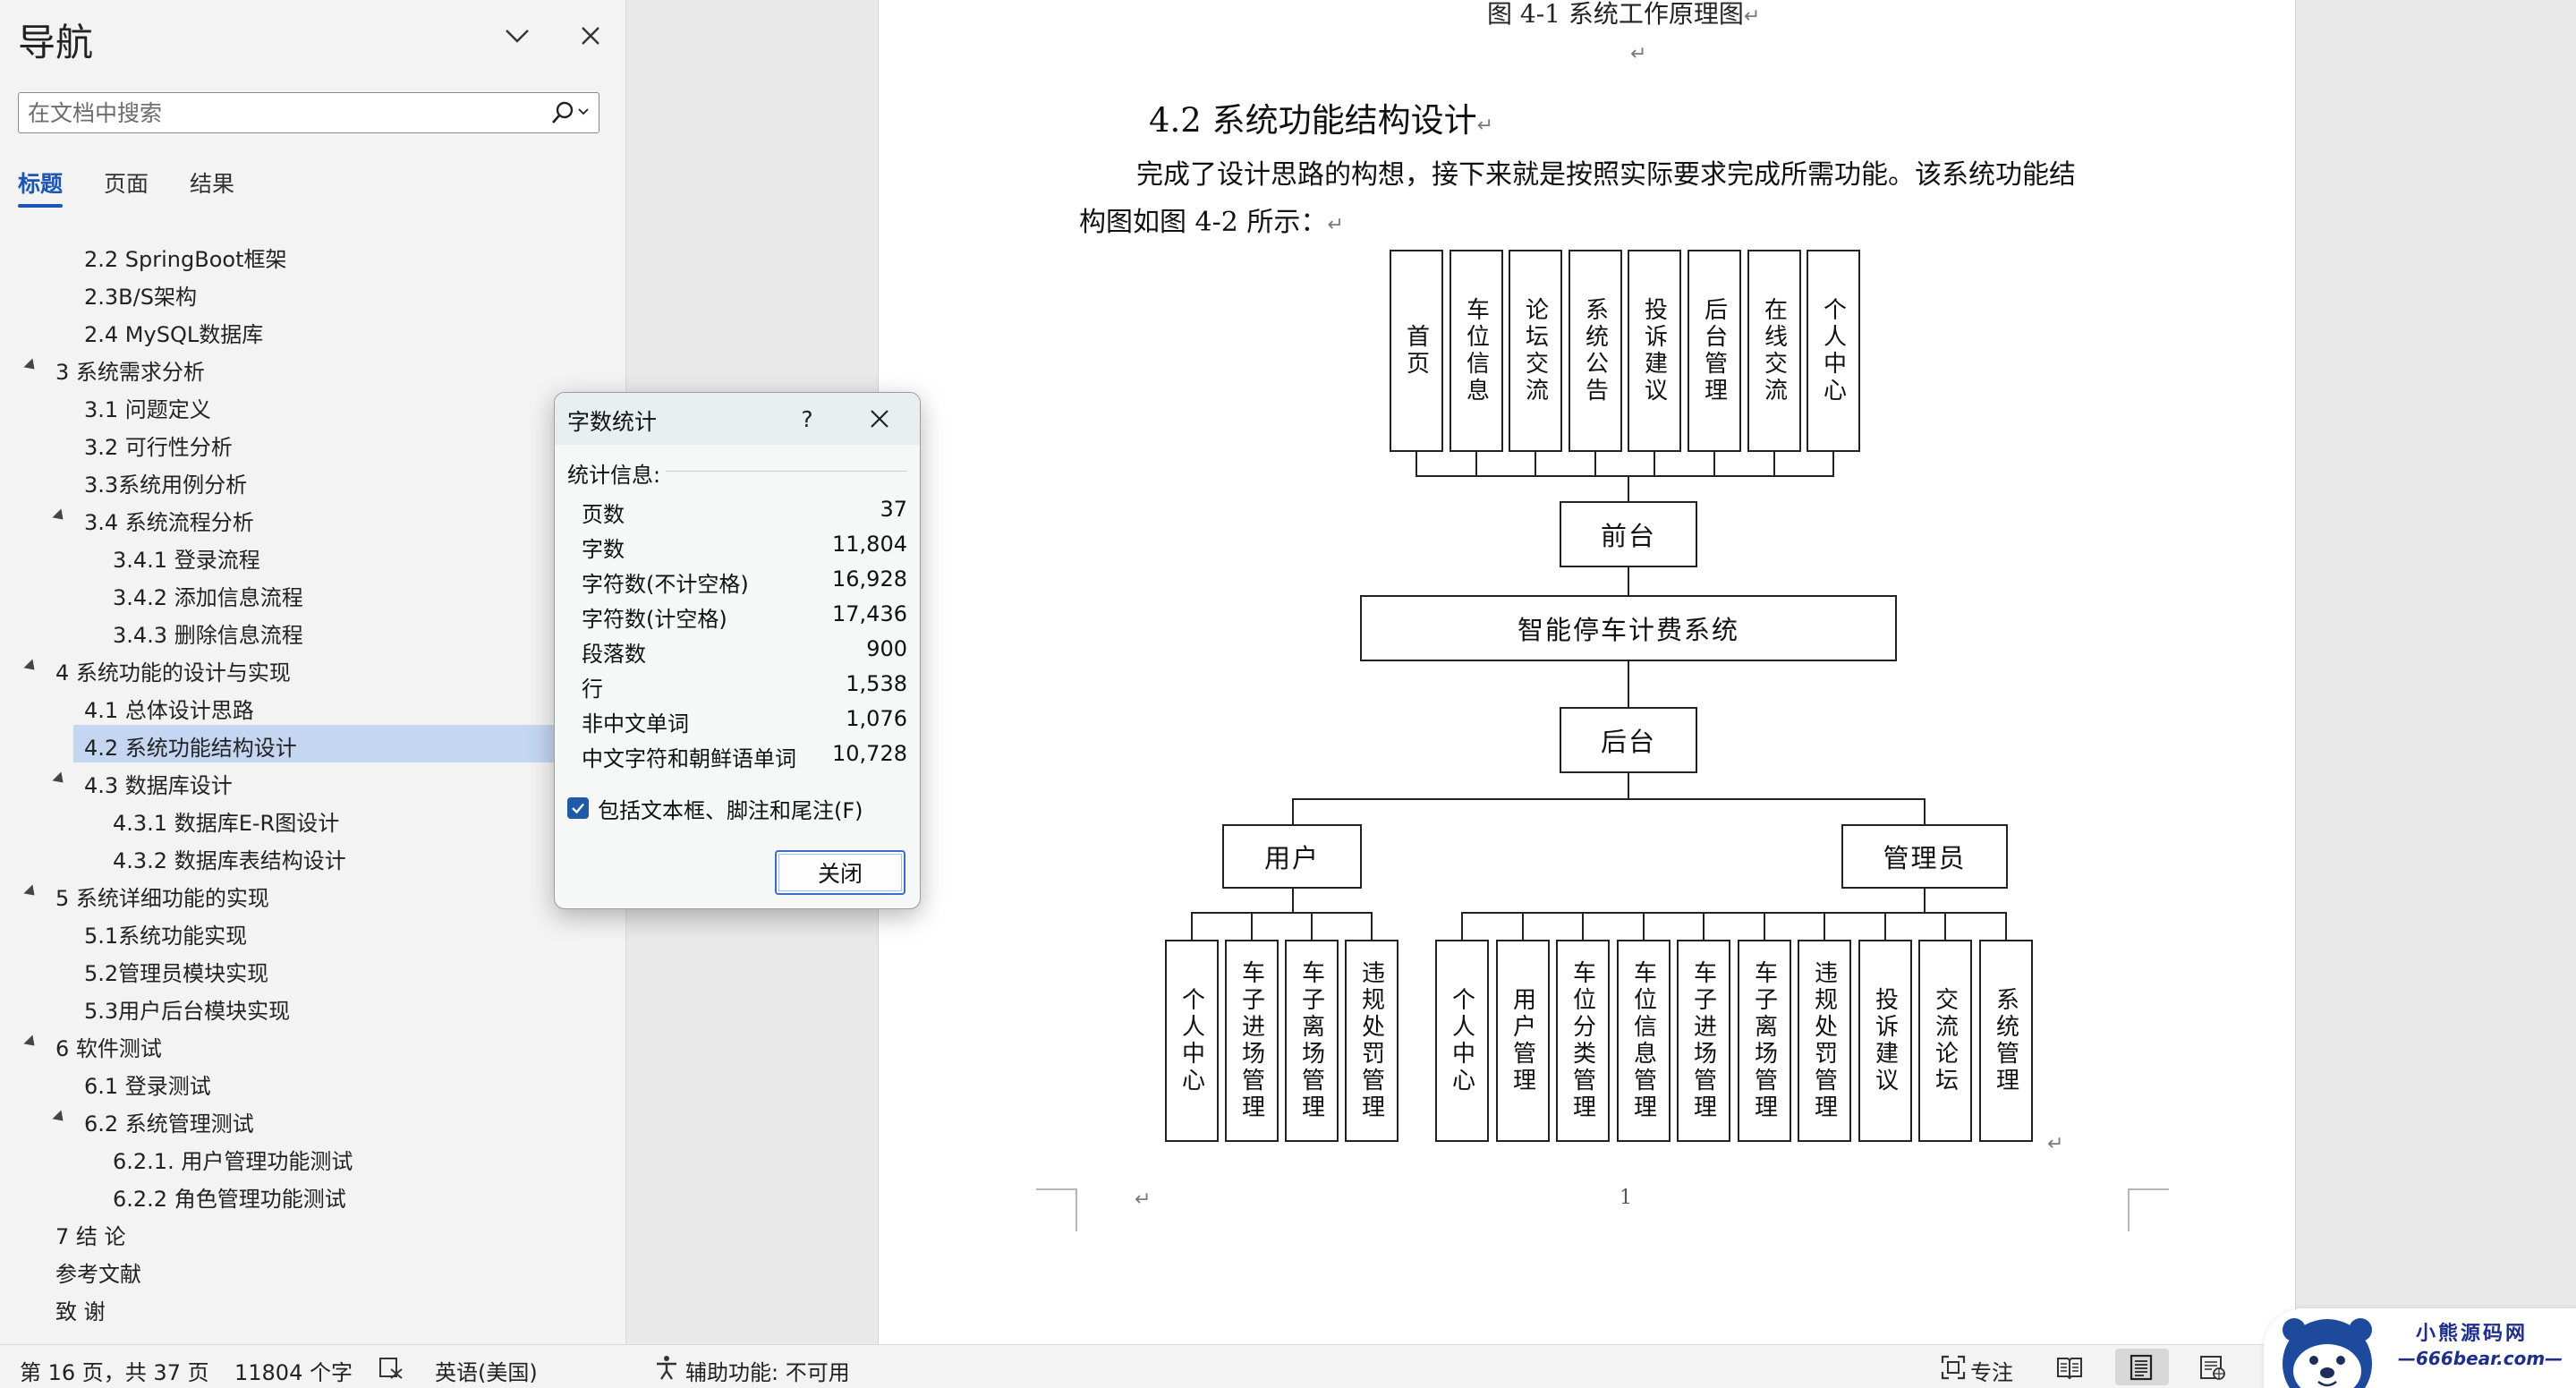 This screenshot has width=2576, height=1388. I want to click on nav-options-chevron-icon, so click(517, 35).